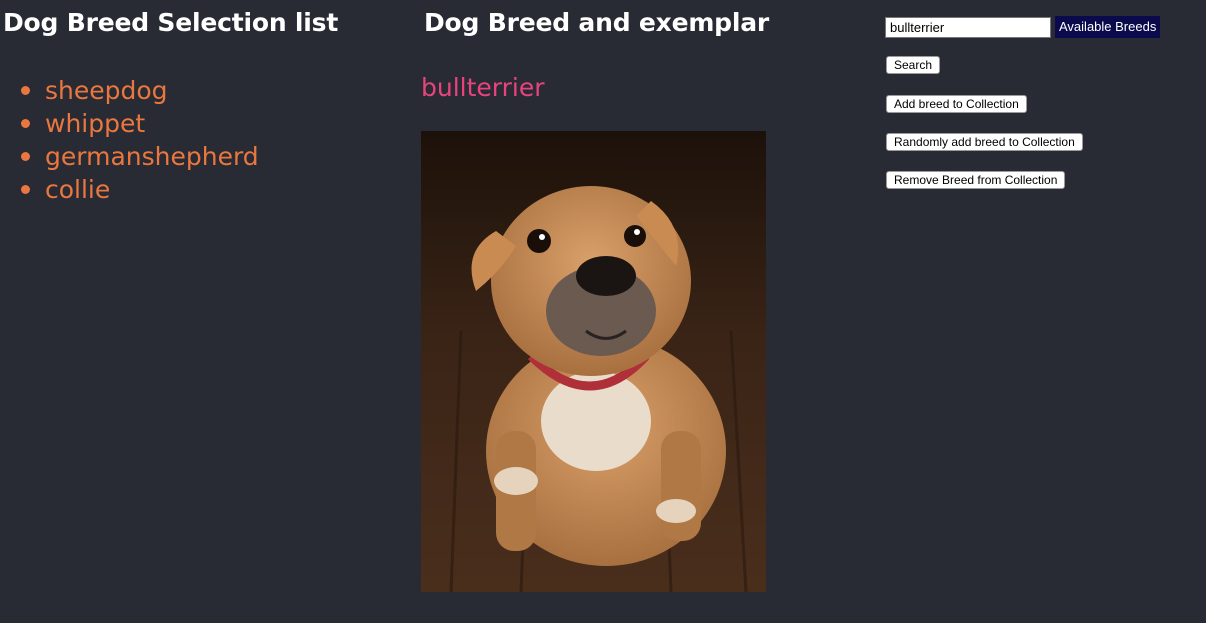  What do you see at coordinates (203, 123) in the screenshot?
I see `list-item: whippet` at bounding box center [203, 123].